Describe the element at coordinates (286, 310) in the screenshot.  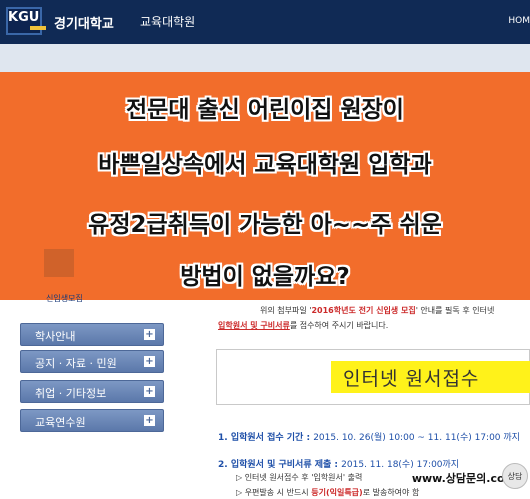
I see `notice-text: 위의 첨부파일 '` at that location.